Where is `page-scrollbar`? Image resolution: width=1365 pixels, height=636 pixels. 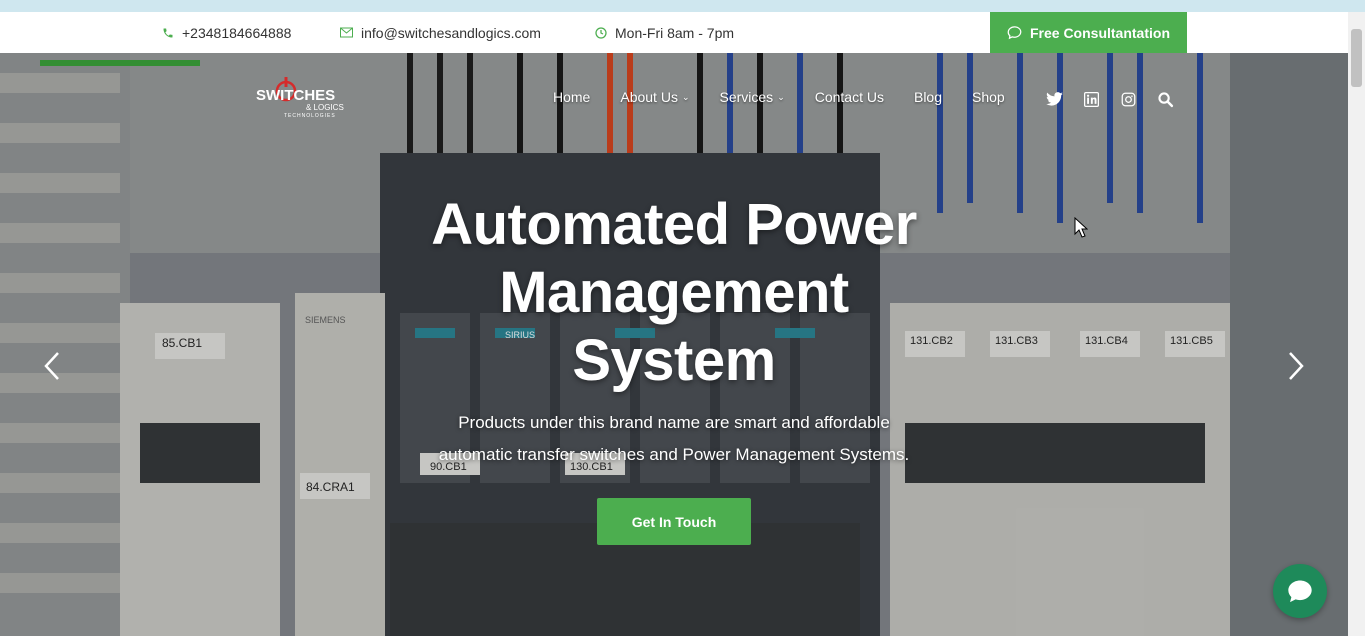 page-scrollbar is located at coordinates (1356, 324).